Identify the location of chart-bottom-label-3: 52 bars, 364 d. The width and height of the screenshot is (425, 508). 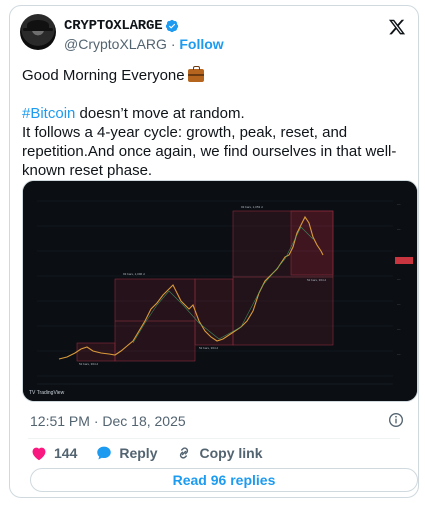
(317, 280).